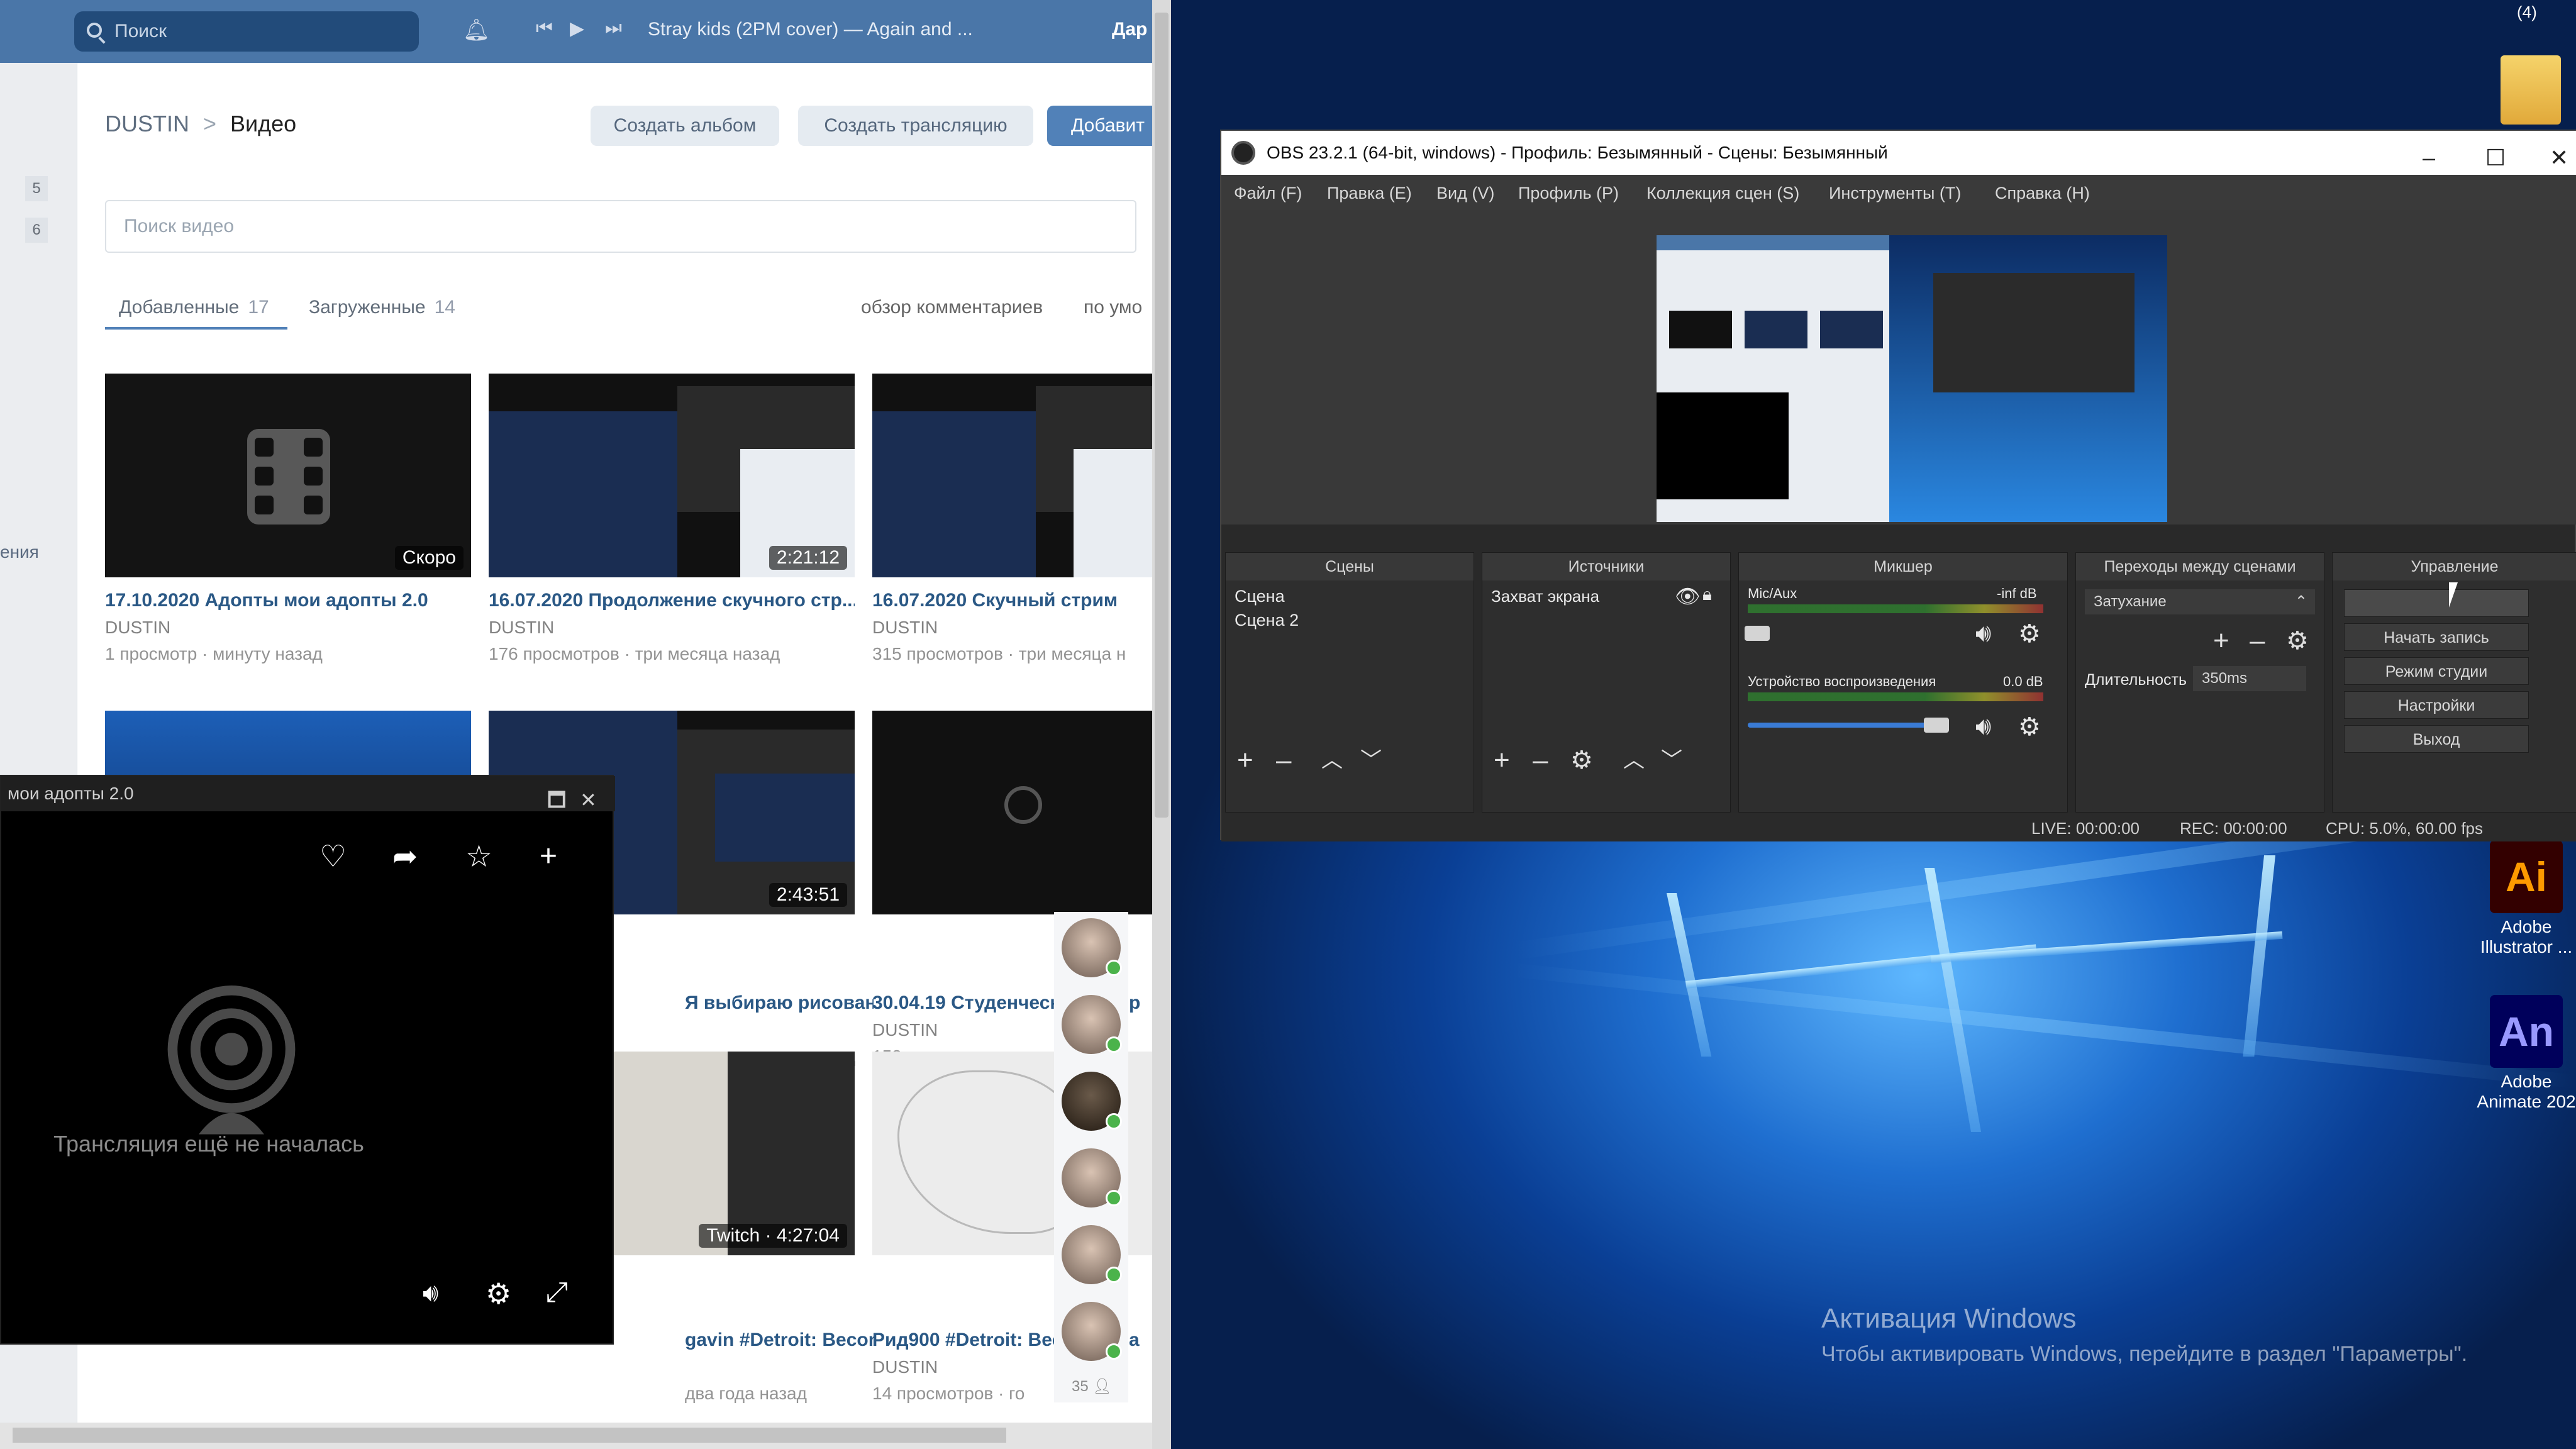 This screenshot has height=1449, width=2576. Describe the element at coordinates (544, 28) in the screenshot. I see `previous-track-icon: ⏮` at that location.